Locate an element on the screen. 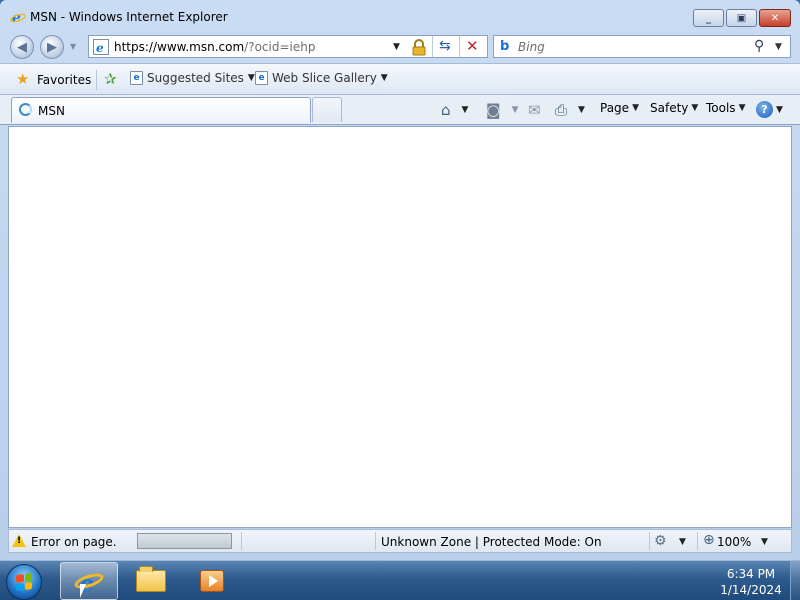 This screenshot has width=800, height=600. feeds-button: ◙ ▼ is located at coordinates (502, 110).